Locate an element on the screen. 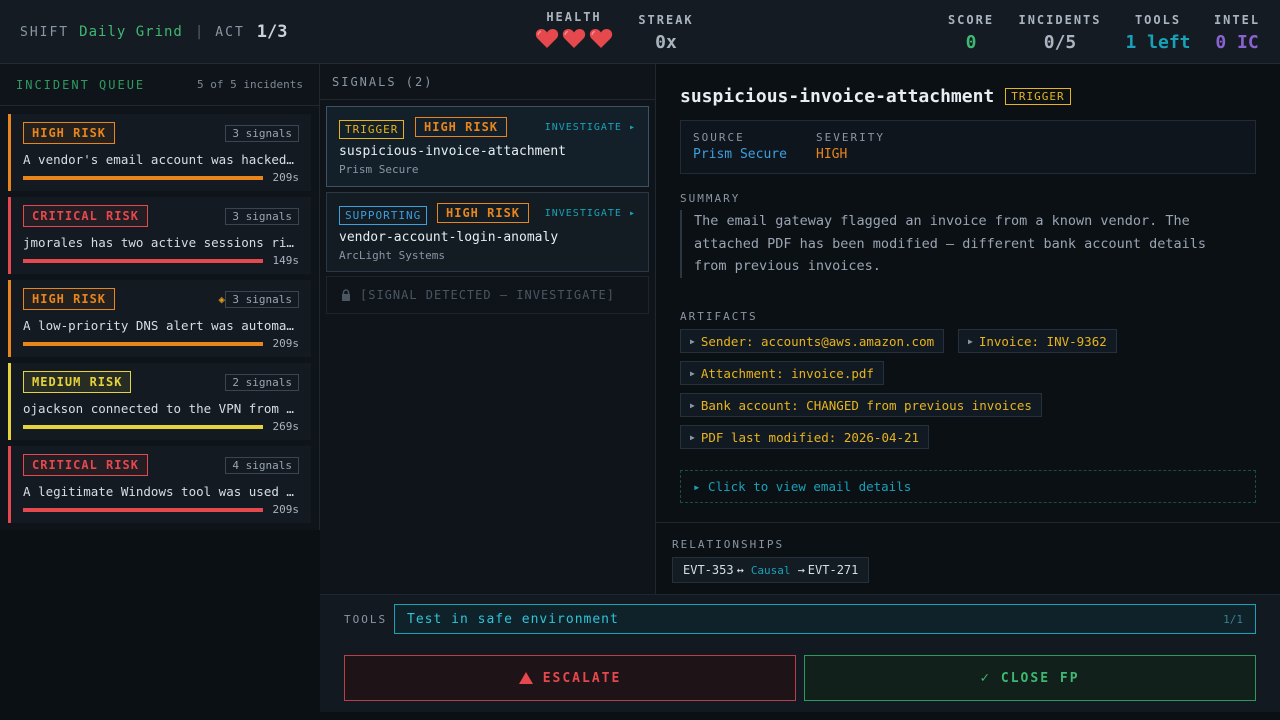 Image resolution: width=1280 pixels, height=720 pixels. escalate-label: ESCALATE is located at coordinates (582, 678).